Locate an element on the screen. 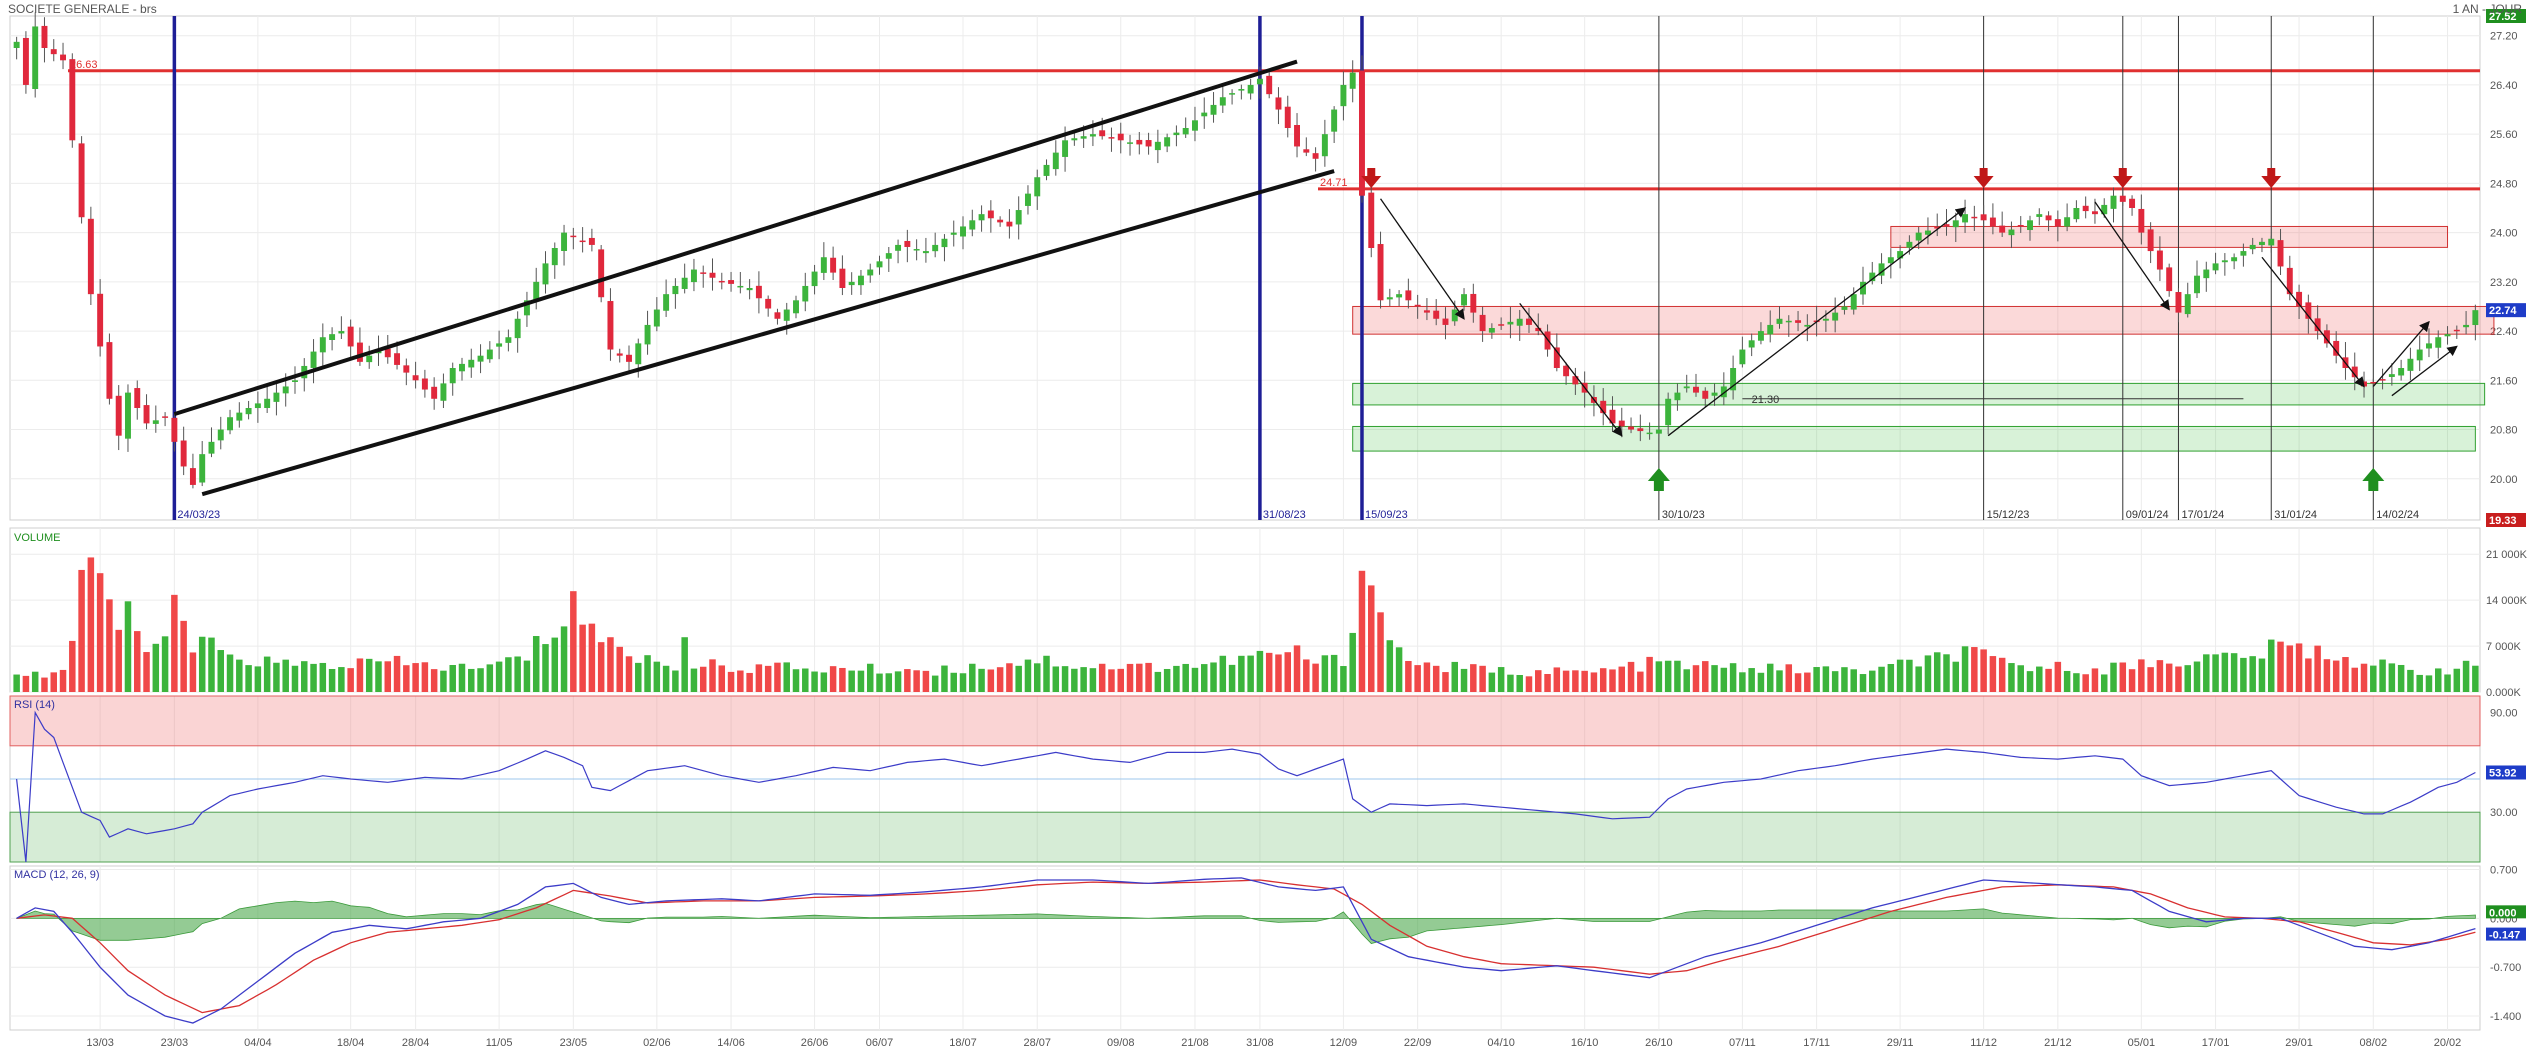 The height and width of the screenshot is (1058, 2532). y-tick-label: 27.20 is located at coordinates (2504, 37).